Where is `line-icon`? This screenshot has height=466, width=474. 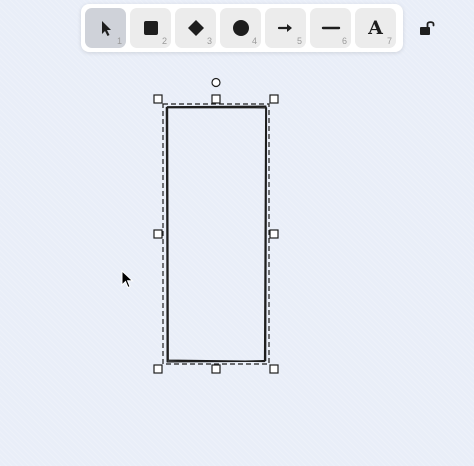
line-icon is located at coordinates (330, 28).